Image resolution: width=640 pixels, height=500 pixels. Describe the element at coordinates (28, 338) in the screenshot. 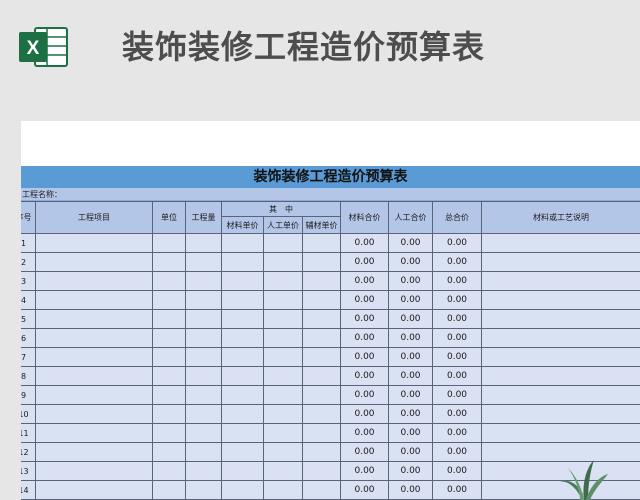

I see `cell-seq: 6` at that location.